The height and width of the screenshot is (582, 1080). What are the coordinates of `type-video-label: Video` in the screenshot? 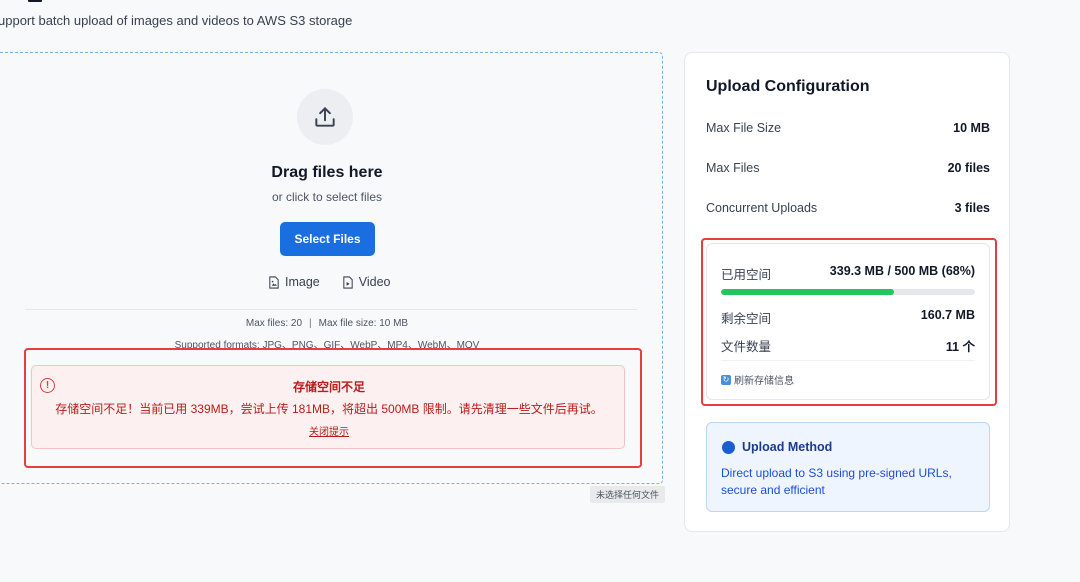 It's located at (374, 282).